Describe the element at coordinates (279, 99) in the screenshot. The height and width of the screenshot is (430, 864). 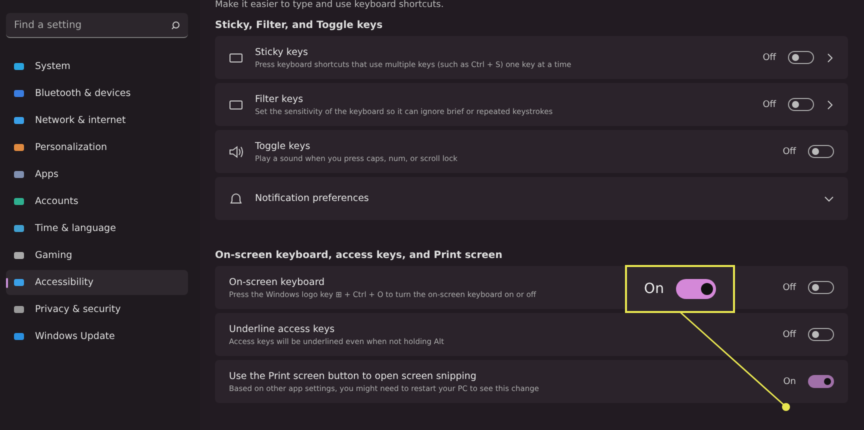
I see `setting-title: Filter keys` at that location.